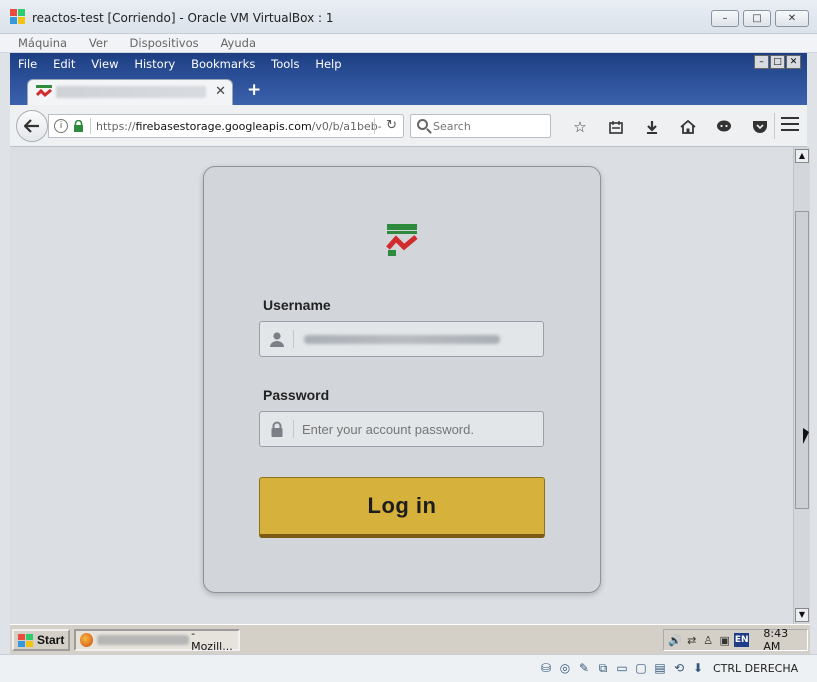 This screenshot has height=682, width=817. I want to click on username-value-blurred, so click(402, 339).